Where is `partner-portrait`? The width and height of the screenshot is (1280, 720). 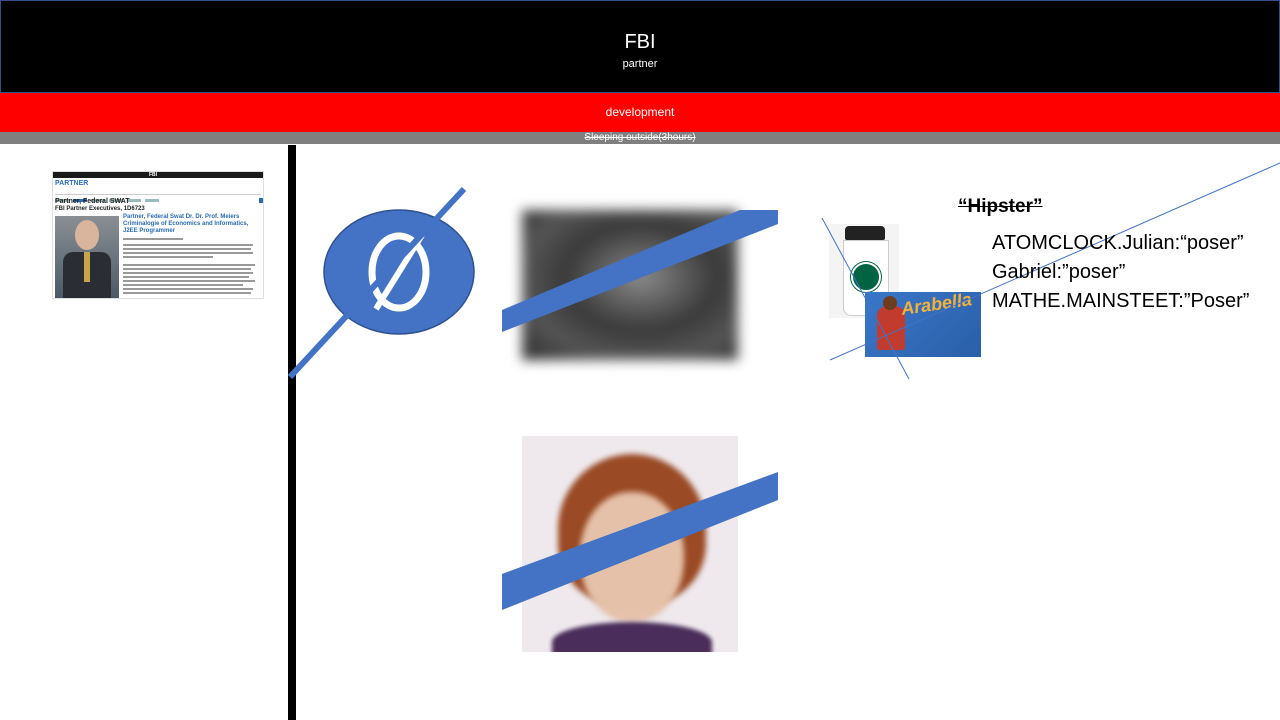 partner-portrait is located at coordinates (87, 257).